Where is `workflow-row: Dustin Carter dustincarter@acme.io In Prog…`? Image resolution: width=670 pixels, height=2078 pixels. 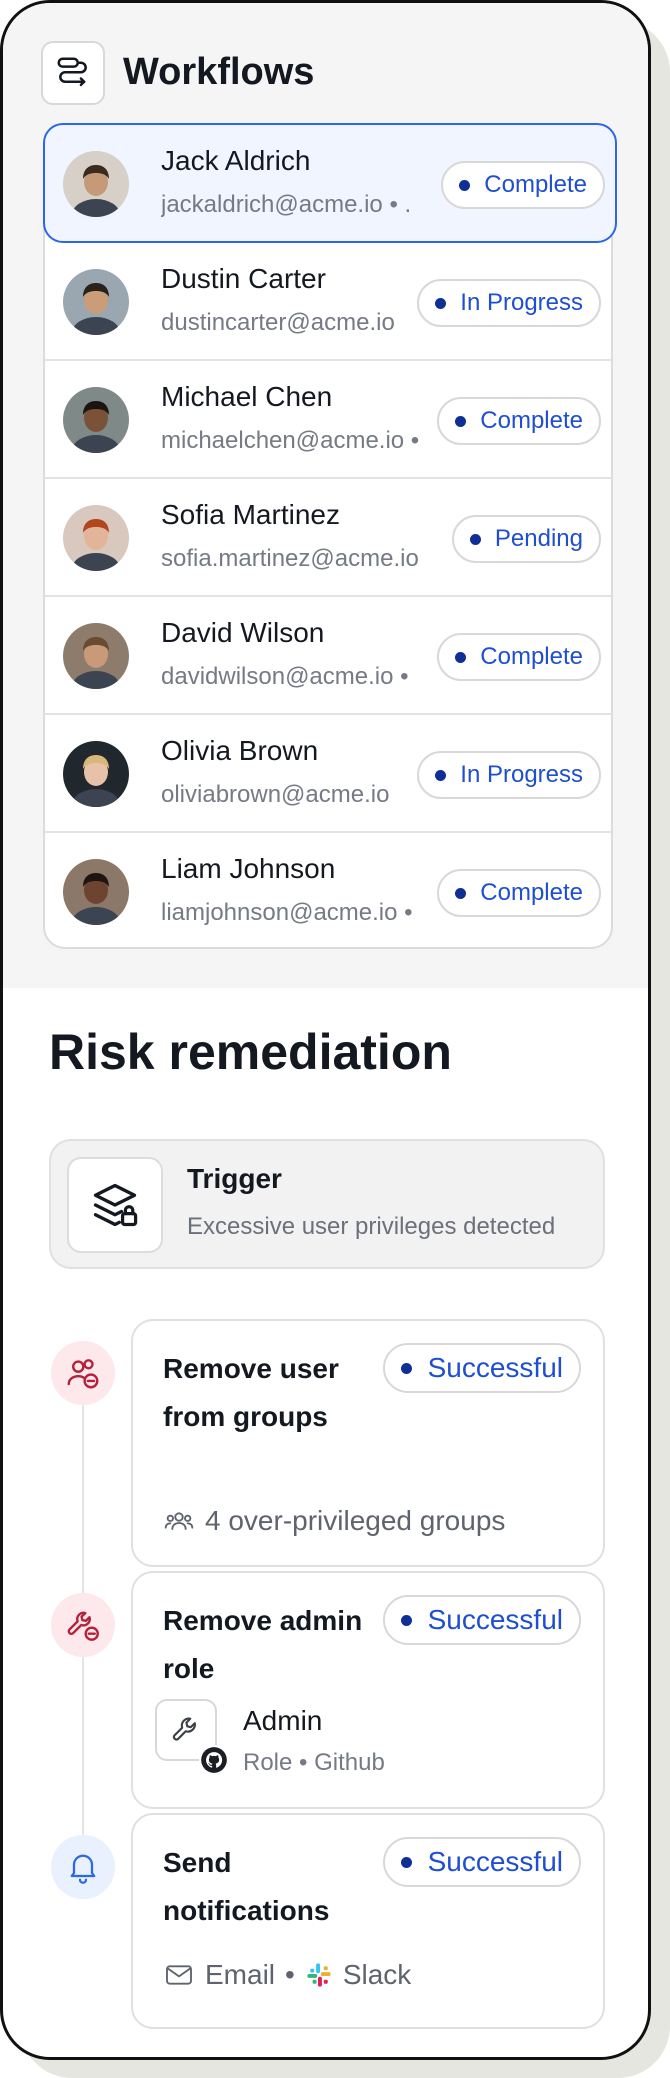 workflow-row: Dustin Carter dustincarter@acme.io In Prog… is located at coordinates (328, 302).